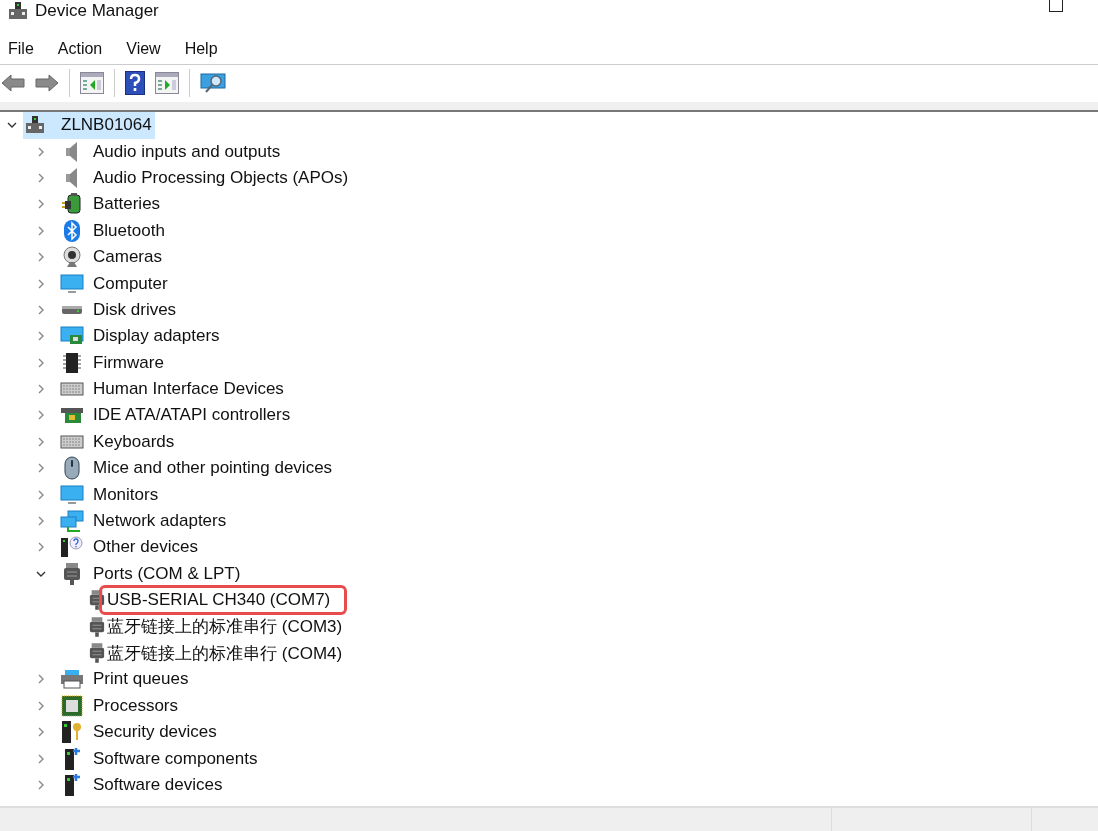 The width and height of the screenshot is (1098, 831). I want to click on tree-item: Cameras, so click(127, 257).